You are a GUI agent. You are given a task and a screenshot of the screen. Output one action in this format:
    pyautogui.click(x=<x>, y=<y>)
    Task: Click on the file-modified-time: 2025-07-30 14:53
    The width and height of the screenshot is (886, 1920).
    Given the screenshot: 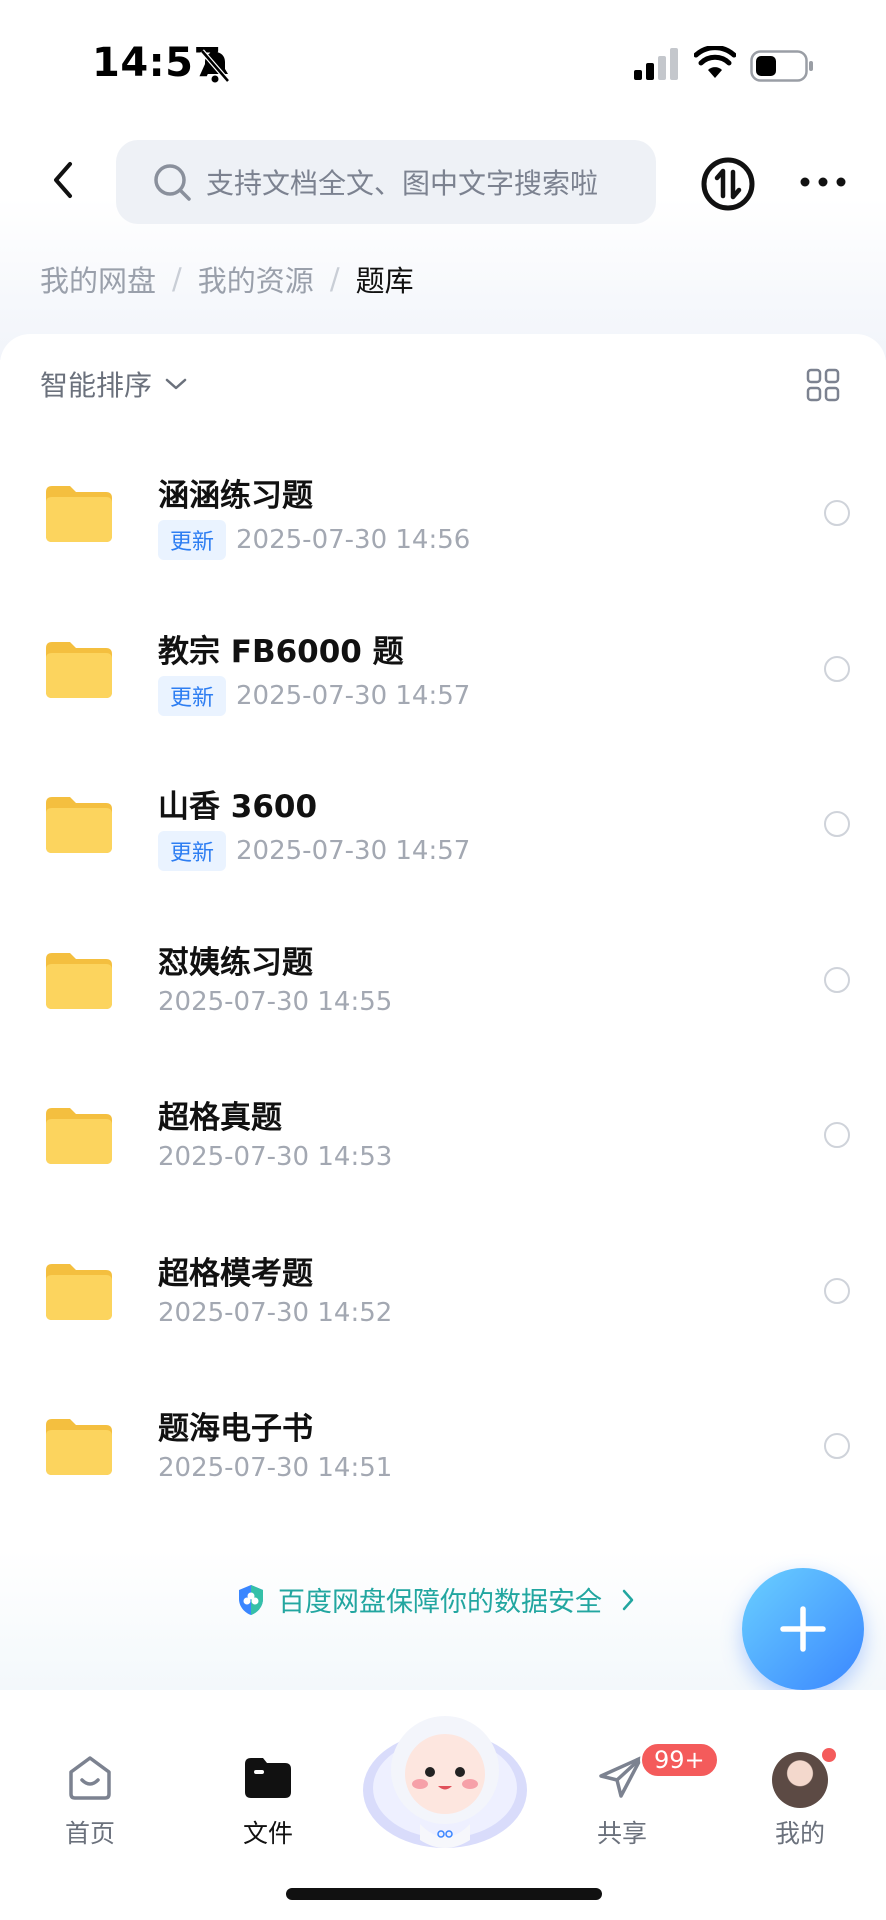 What is the action you would take?
    pyautogui.click(x=275, y=1157)
    